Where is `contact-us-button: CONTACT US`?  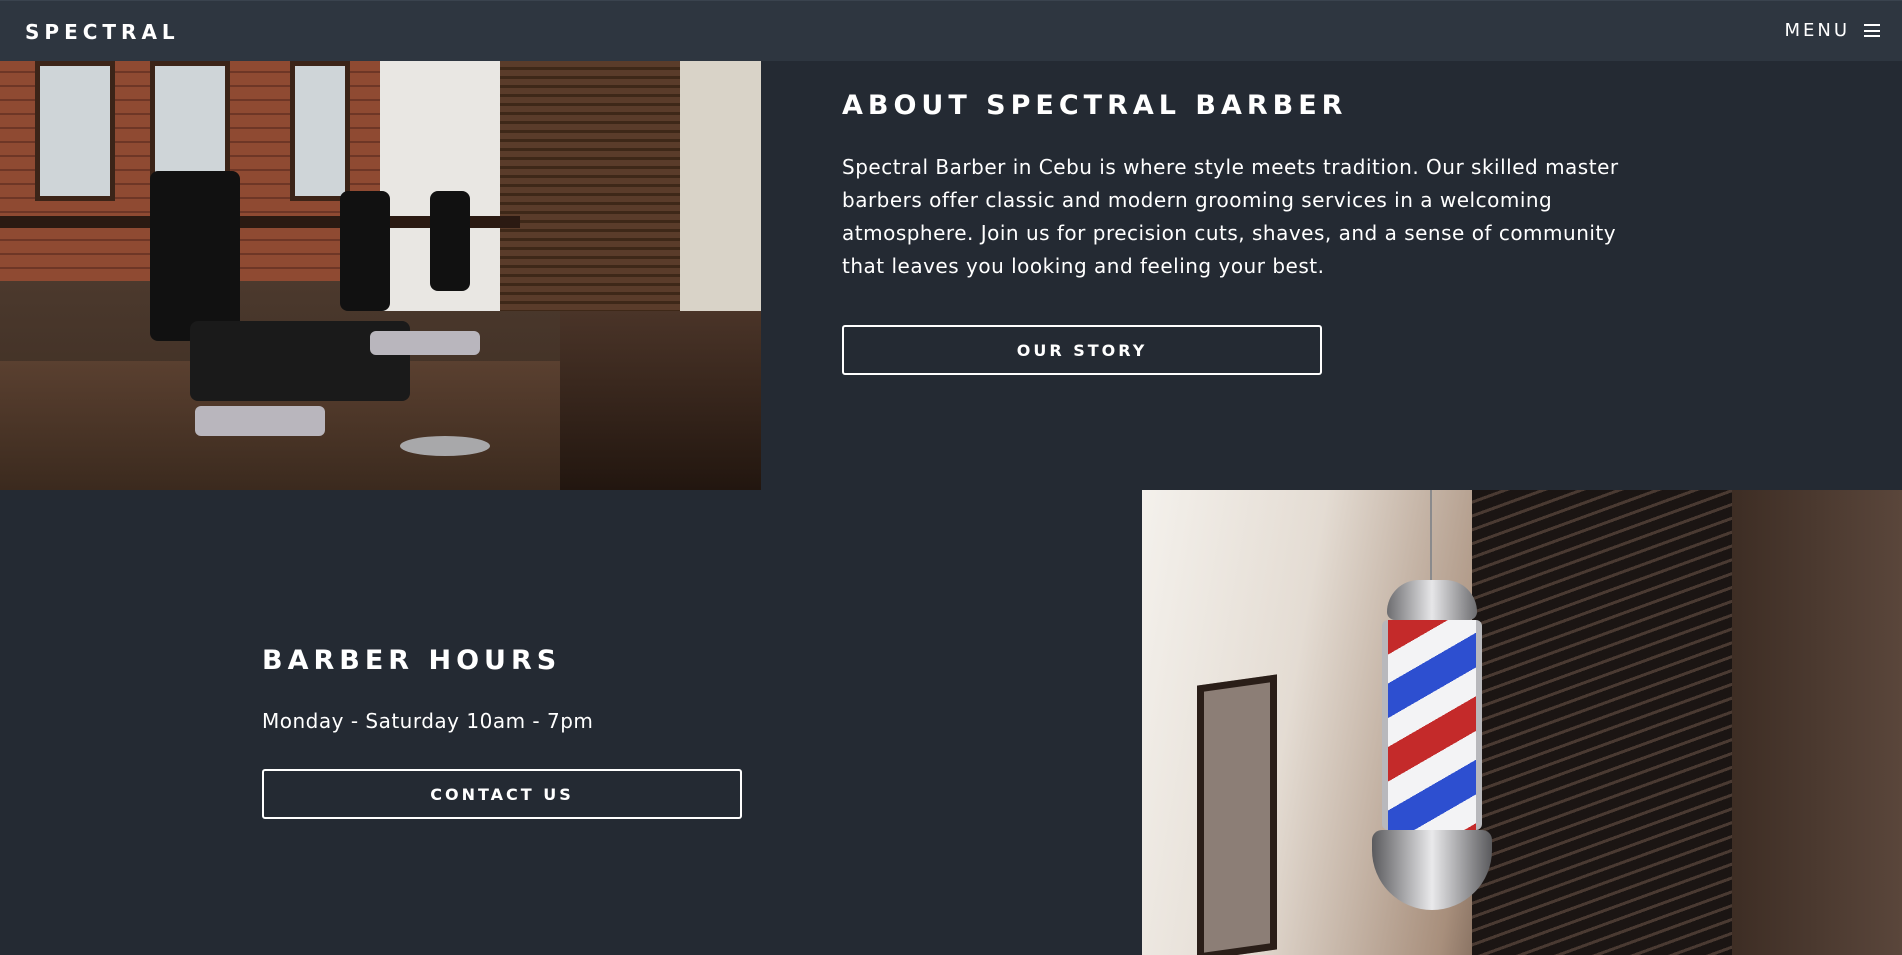 contact-us-button: CONTACT US is located at coordinates (502, 794).